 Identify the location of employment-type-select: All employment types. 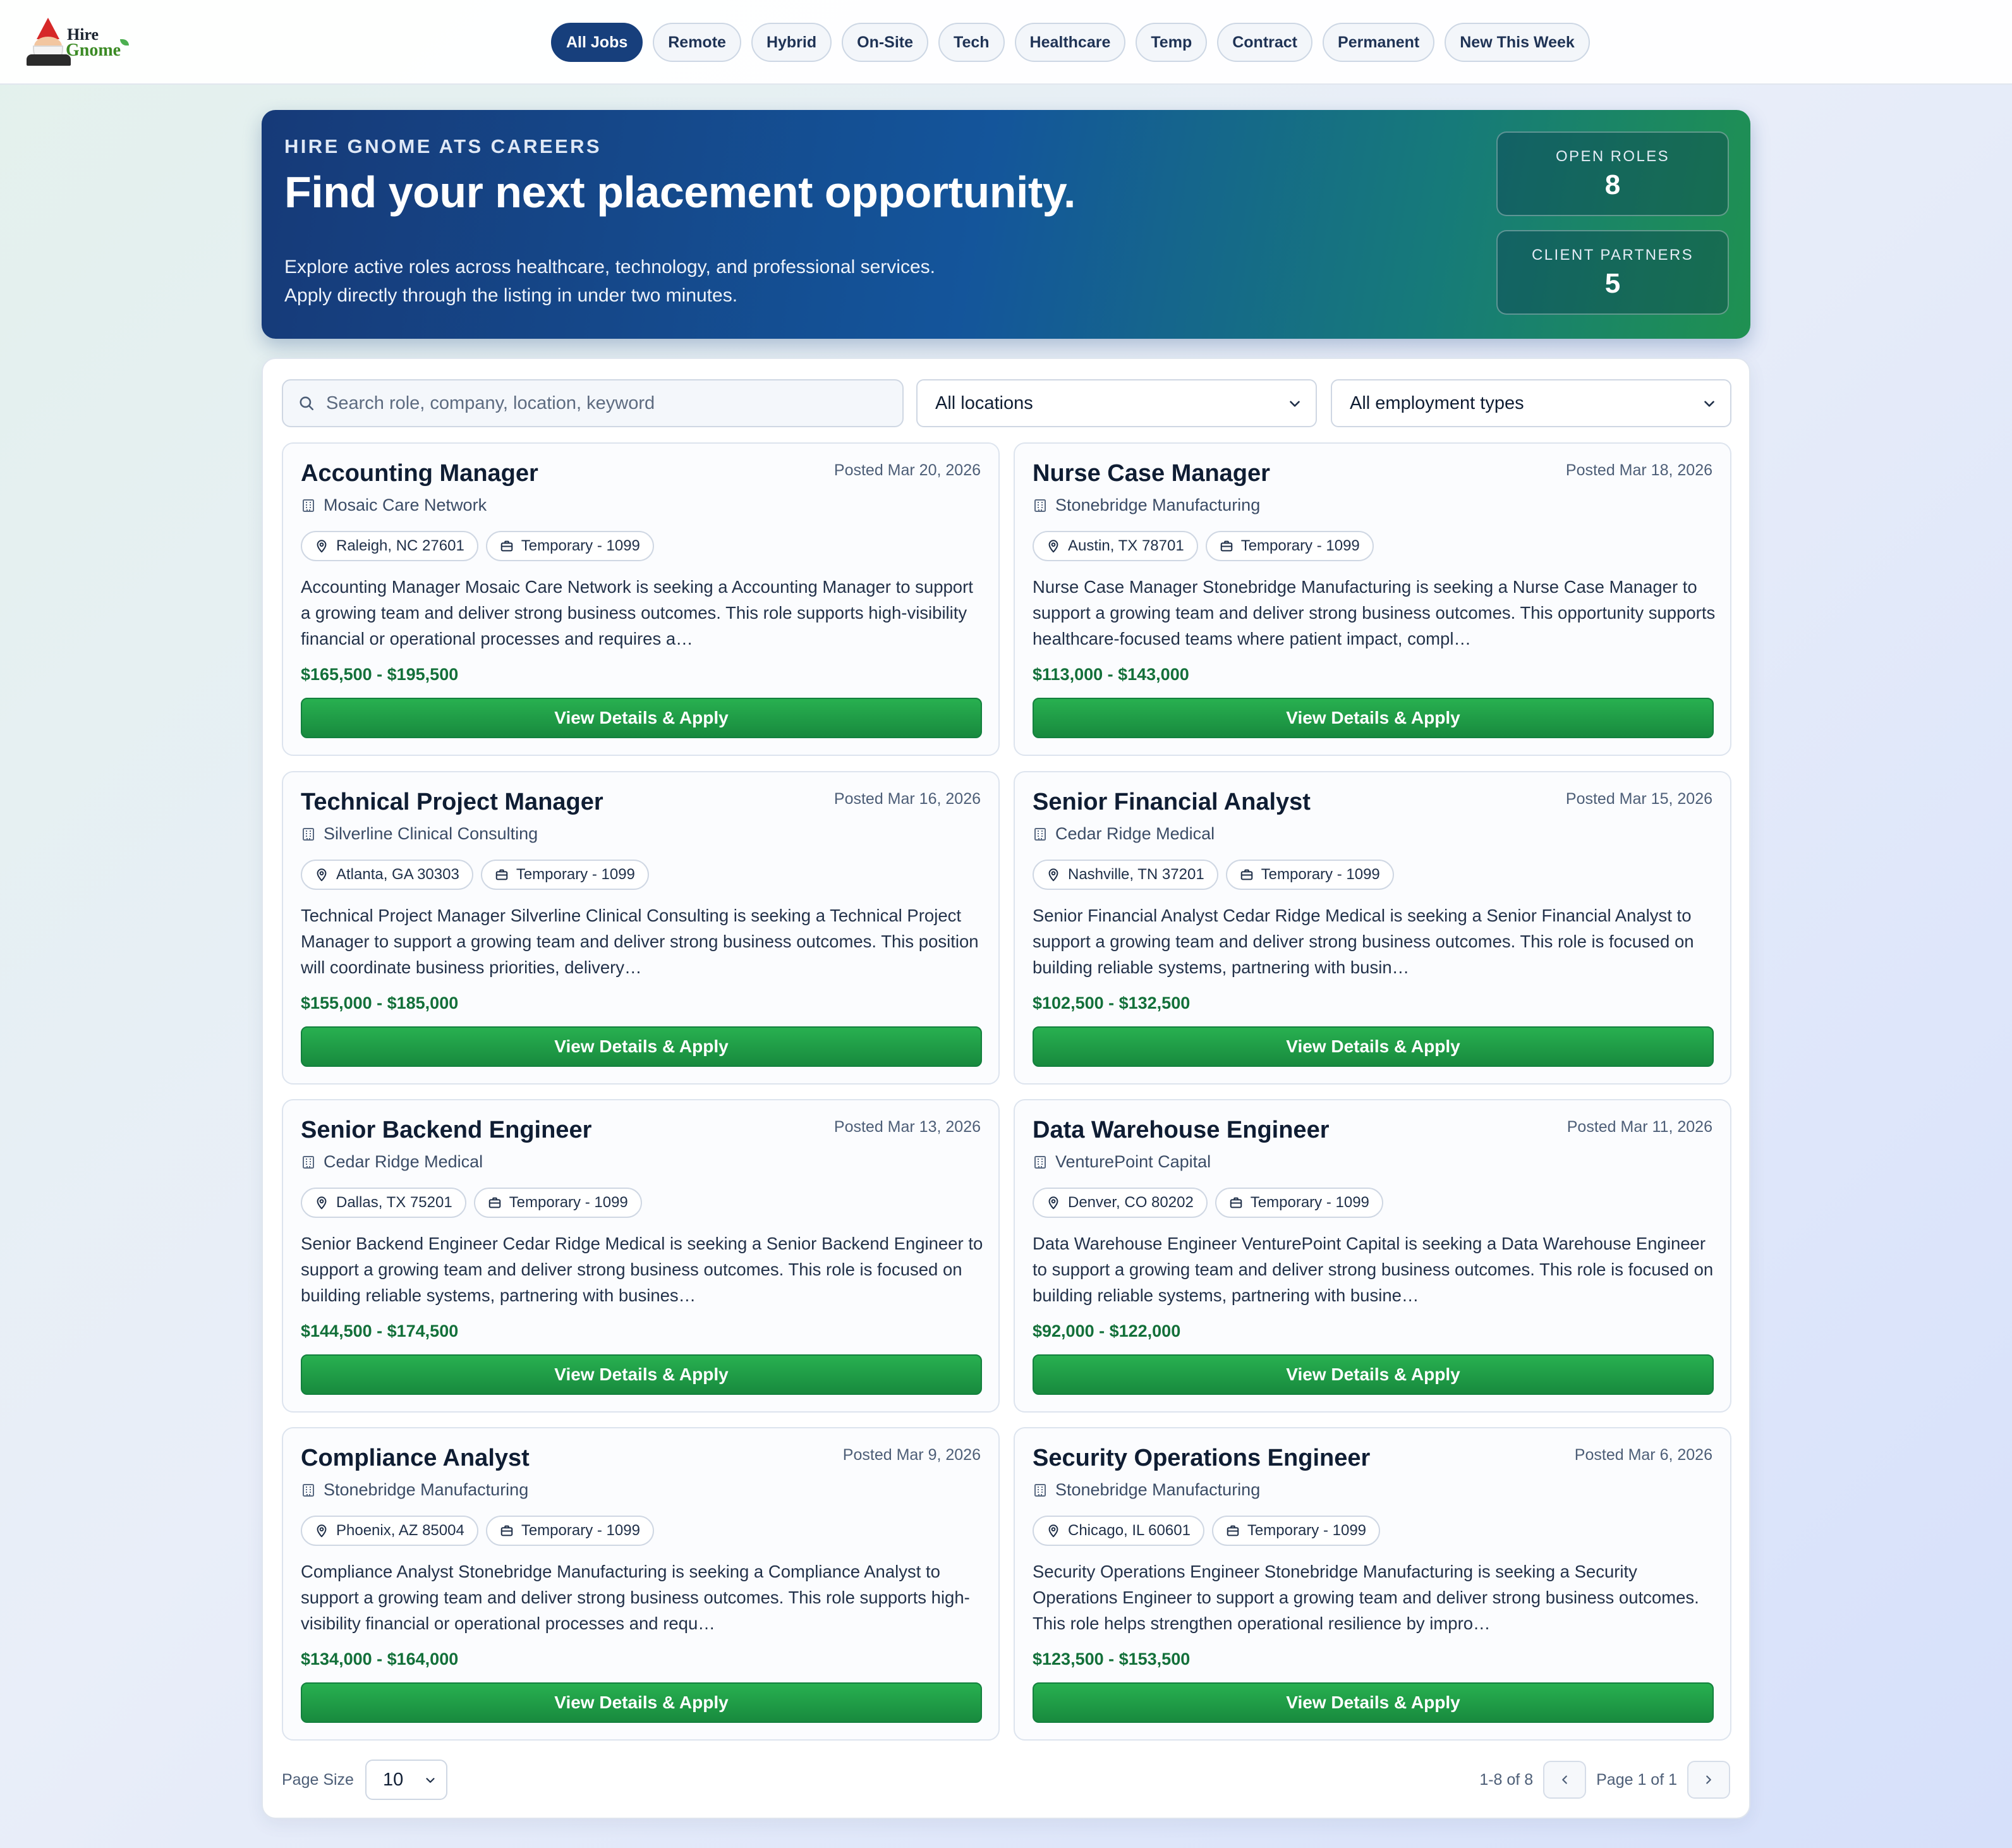
(1531, 403).